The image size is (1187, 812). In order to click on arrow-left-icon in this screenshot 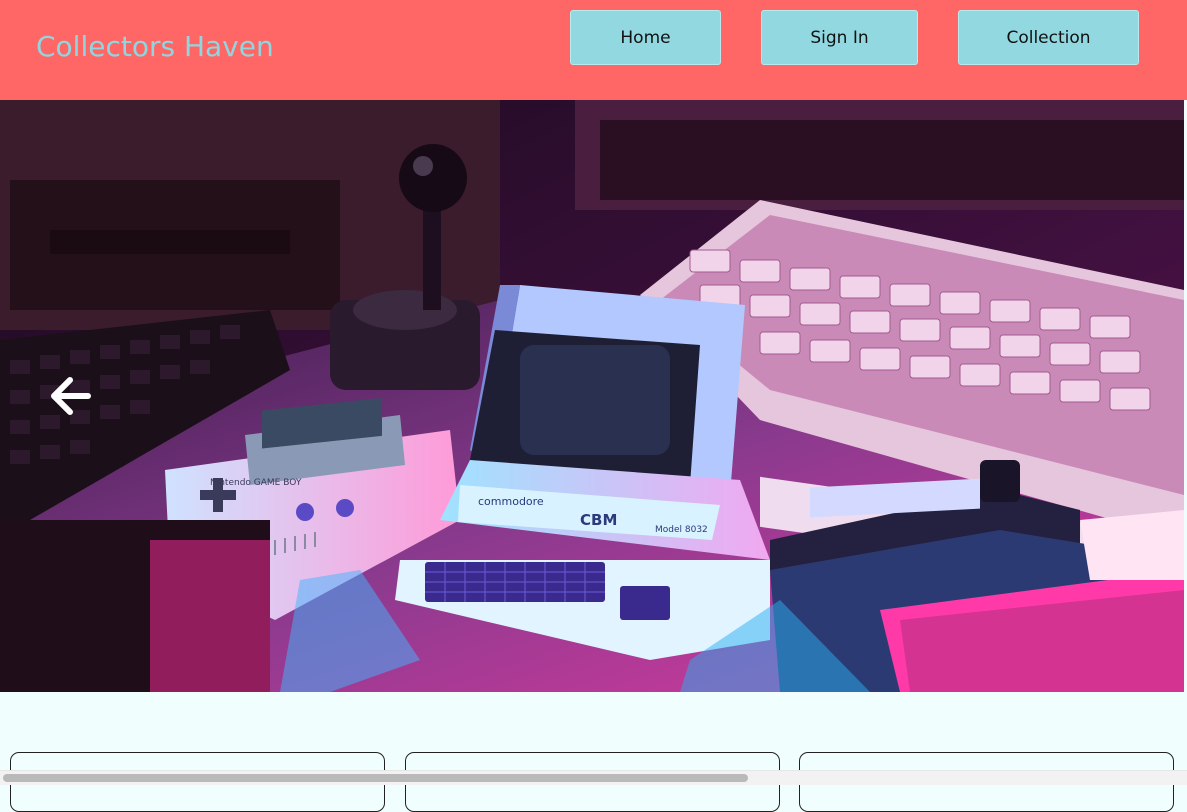, I will do `click(70, 396)`.